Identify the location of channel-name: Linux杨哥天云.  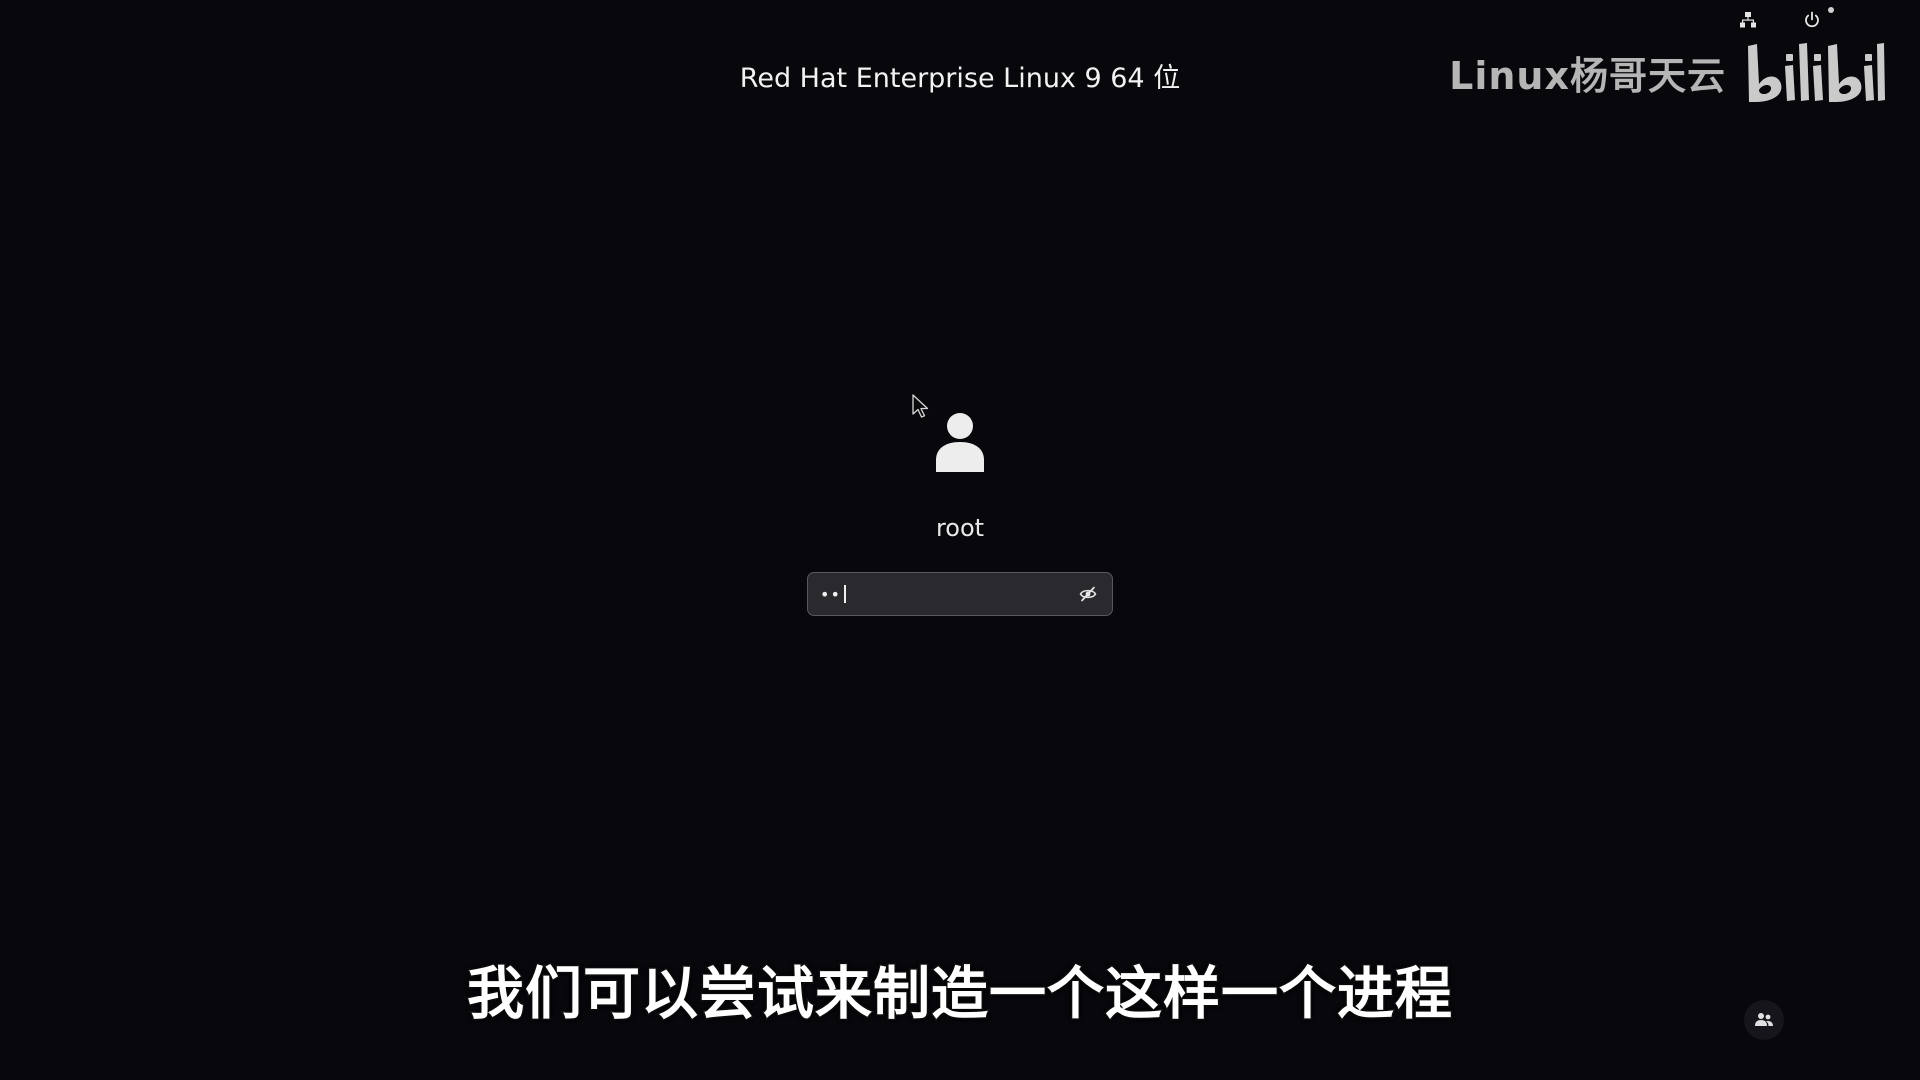
(1587, 75).